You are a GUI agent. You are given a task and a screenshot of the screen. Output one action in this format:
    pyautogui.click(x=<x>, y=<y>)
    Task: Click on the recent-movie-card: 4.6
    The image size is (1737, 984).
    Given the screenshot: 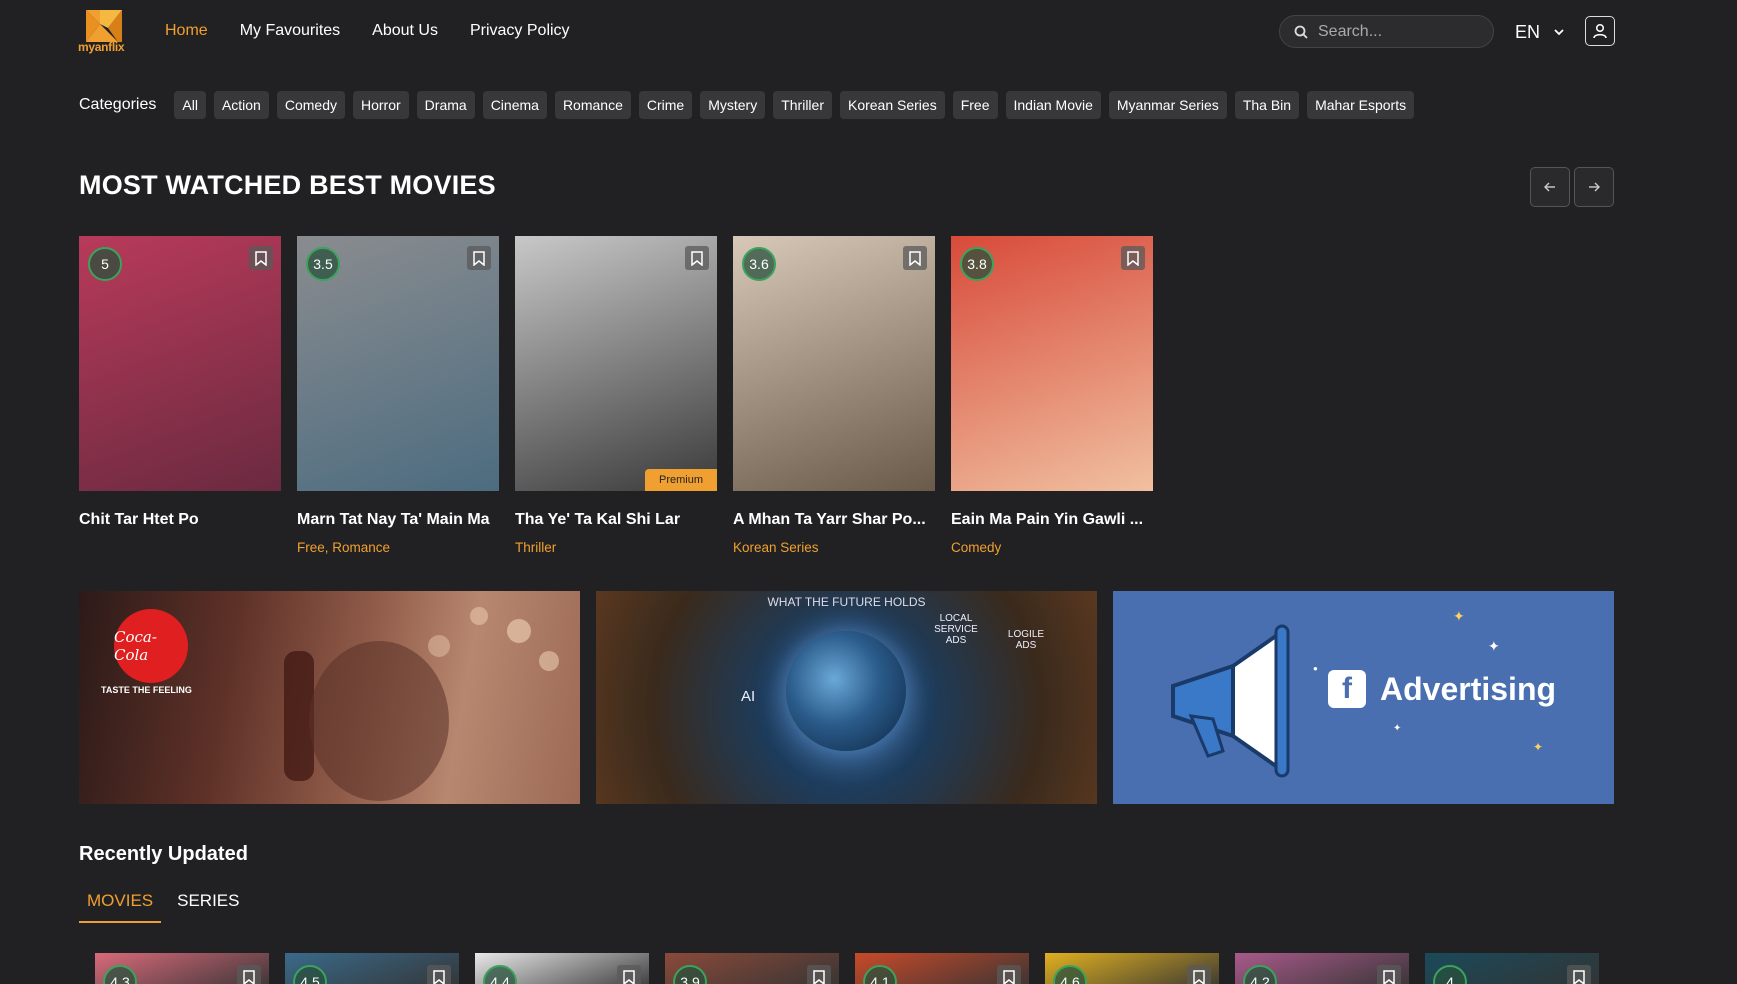 What is the action you would take?
    pyautogui.click(x=1132, y=968)
    